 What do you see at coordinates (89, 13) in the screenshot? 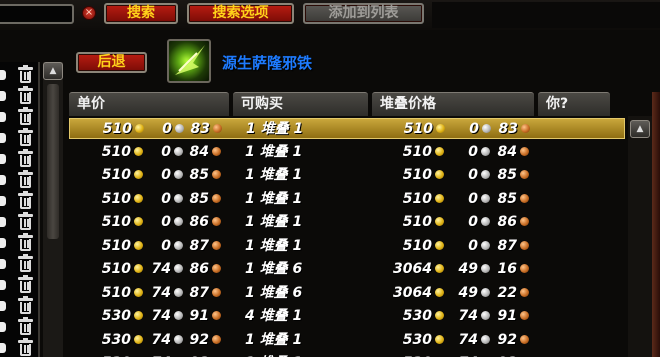
I see `clear-search-icon: ×` at bounding box center [89, 13].